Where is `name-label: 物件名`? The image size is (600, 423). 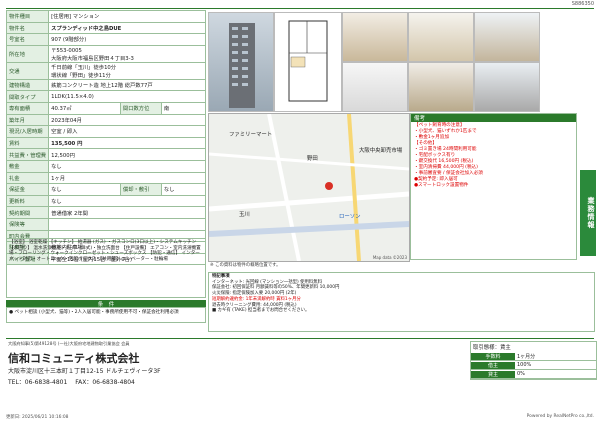 name-label: 物件名 is located at coordinates (27, 28).